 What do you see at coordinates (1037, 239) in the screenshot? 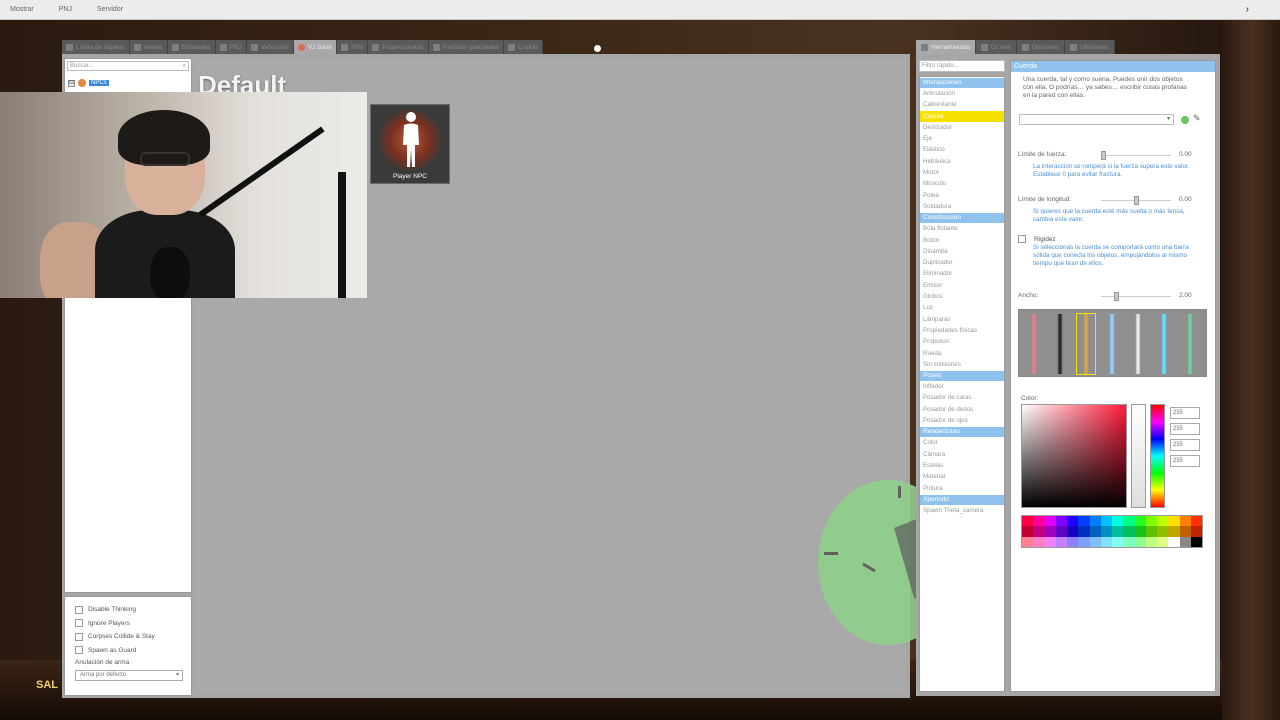
I see `rigid-option: Rigidez` at bounding box center [1037, 239].